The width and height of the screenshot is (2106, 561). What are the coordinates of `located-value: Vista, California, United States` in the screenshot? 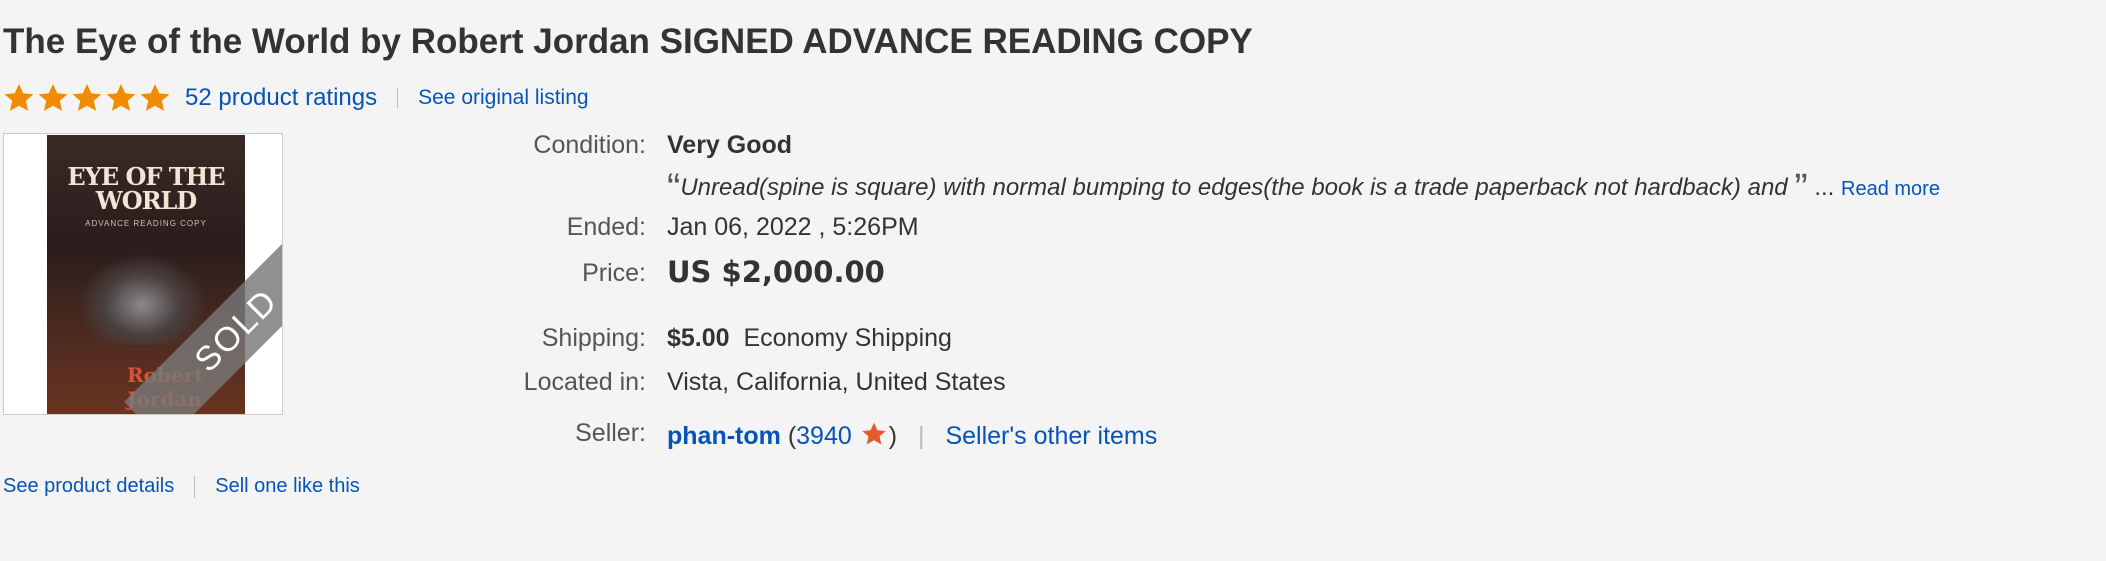 It's located at (836, 382).